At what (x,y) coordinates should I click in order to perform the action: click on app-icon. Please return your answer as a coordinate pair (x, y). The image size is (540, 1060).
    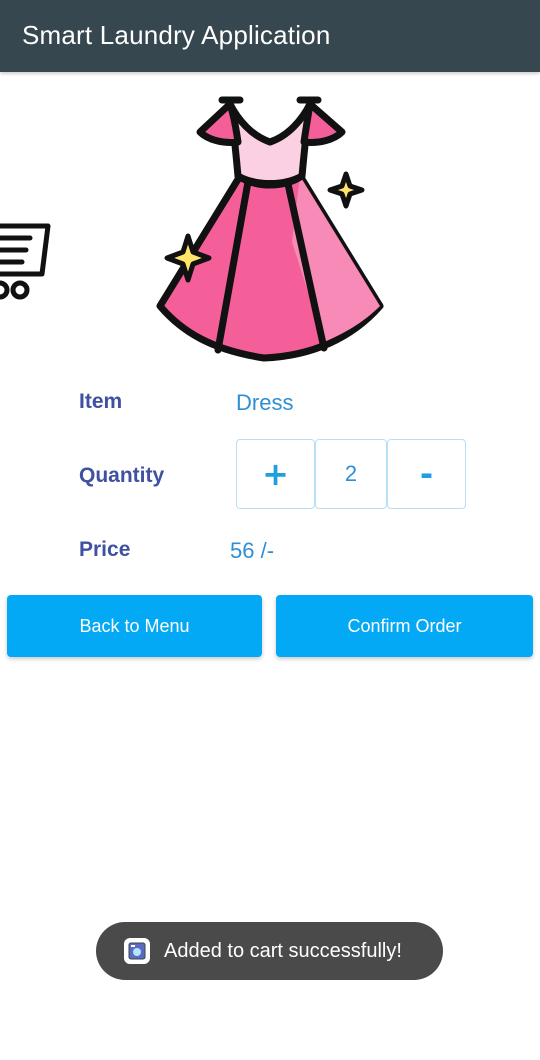
    Looking at the image, I should click on (137, 951).